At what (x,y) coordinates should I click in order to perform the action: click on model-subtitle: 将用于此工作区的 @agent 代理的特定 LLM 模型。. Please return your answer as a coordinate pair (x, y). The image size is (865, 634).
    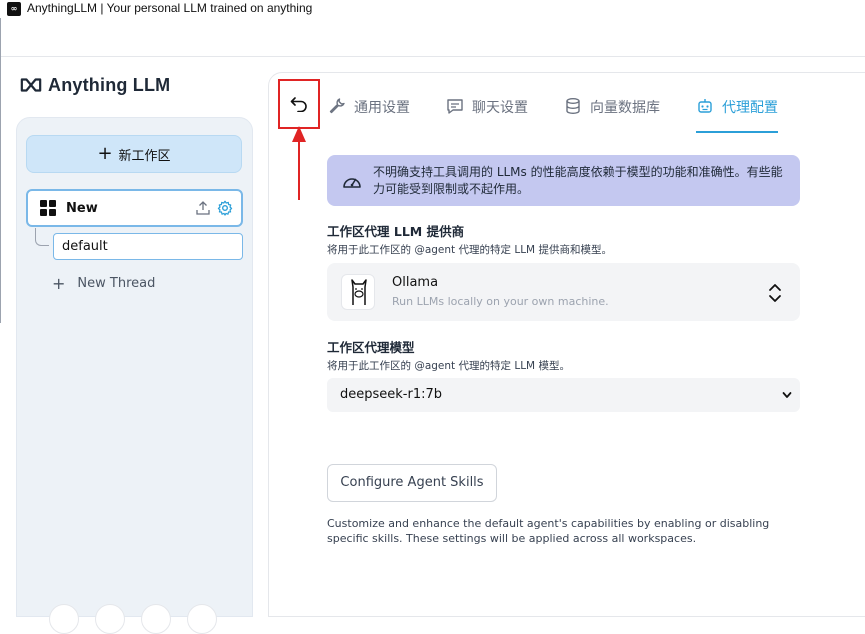
    Looking at the image, I should click on (448, 366).